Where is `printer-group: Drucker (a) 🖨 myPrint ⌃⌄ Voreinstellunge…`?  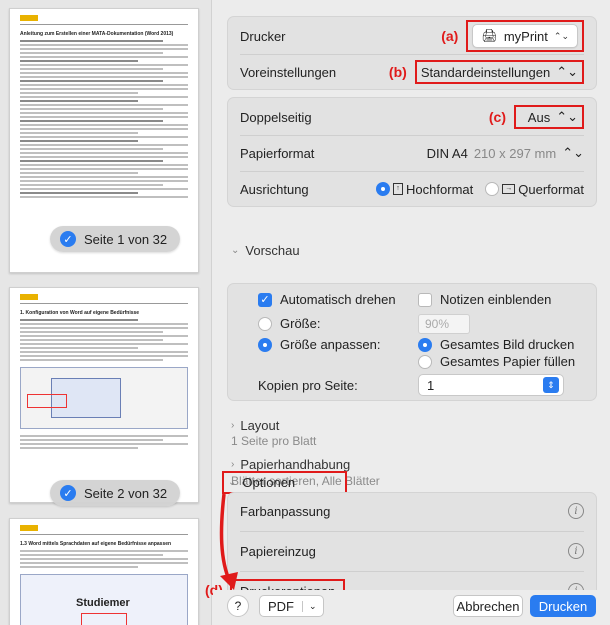 printer-group: Drucker (a) 🖨 myPrint ⌃⌄ Voreinstellunge… is located at coordinates (412, 53).